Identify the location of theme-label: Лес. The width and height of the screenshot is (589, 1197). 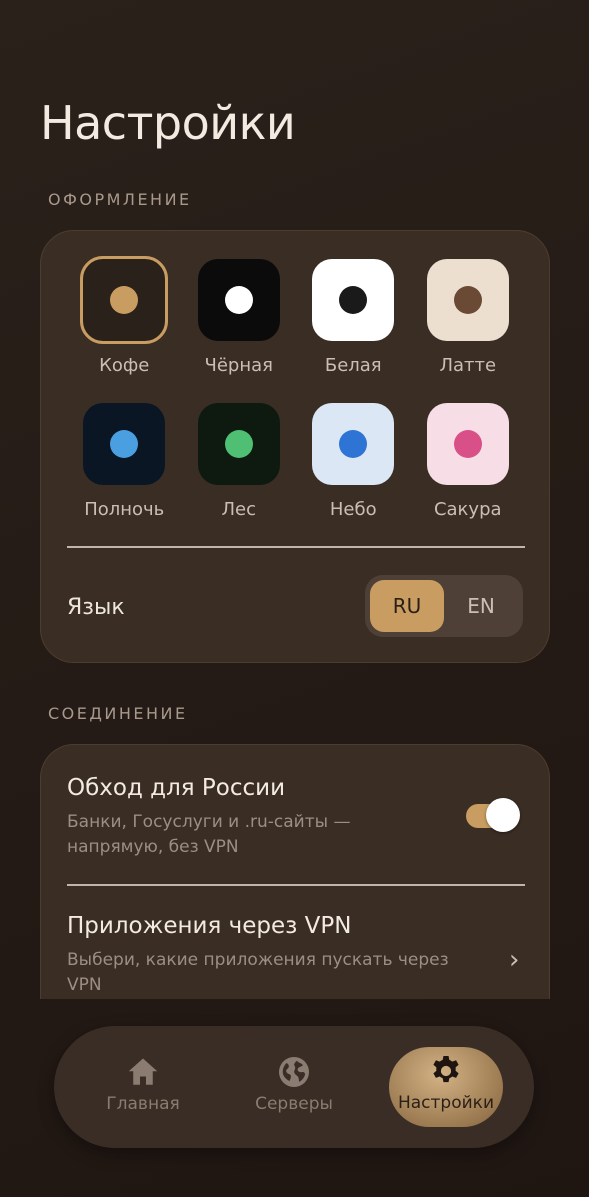
(238, 509).